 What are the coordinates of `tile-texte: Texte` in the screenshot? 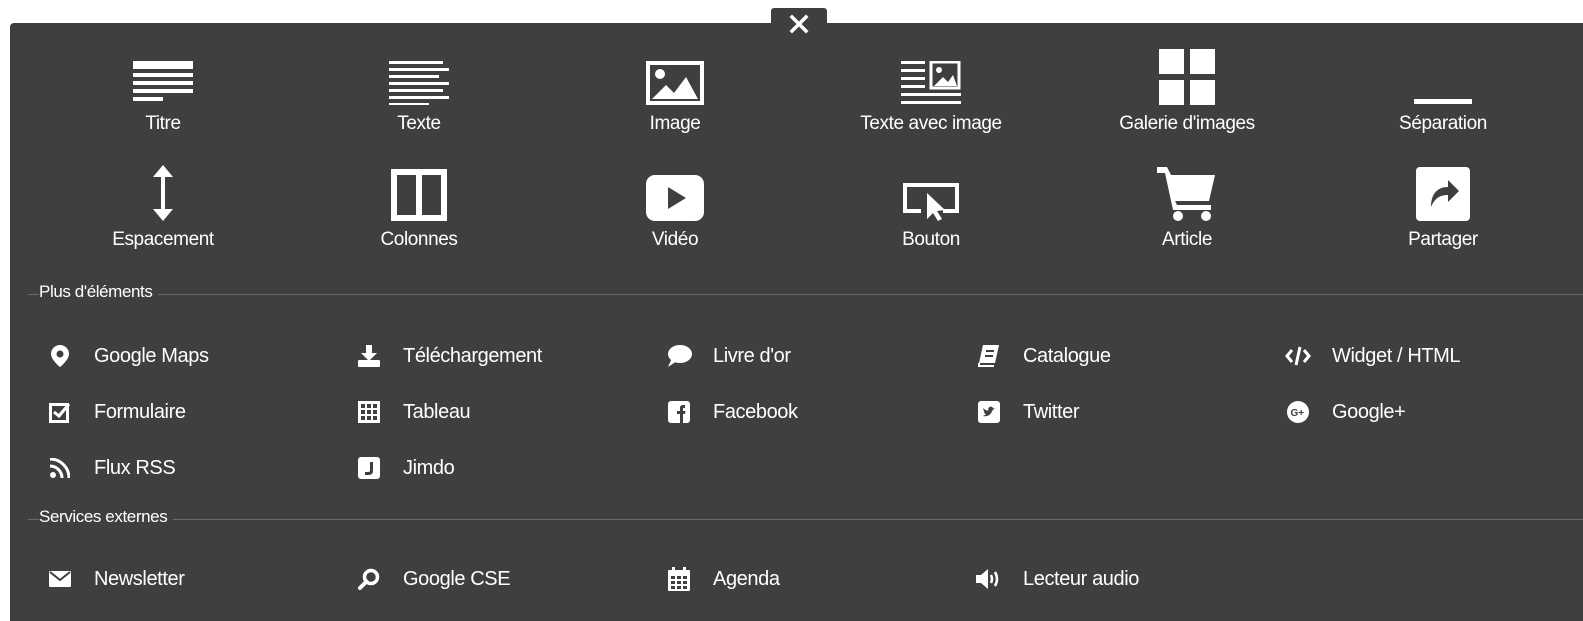 It's located at (419, 99).